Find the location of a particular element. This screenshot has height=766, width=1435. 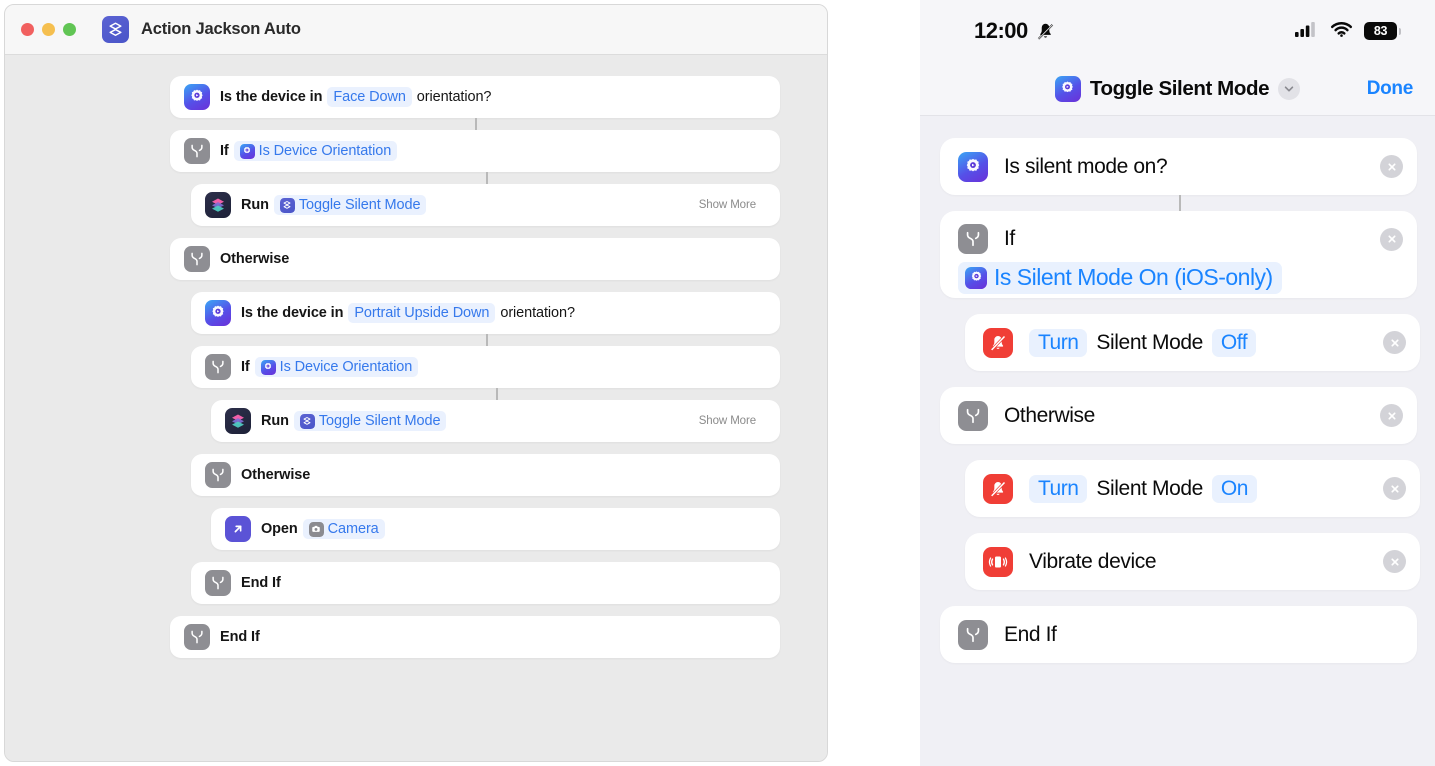

row-chip: On is located at coordinates (1234, 488).